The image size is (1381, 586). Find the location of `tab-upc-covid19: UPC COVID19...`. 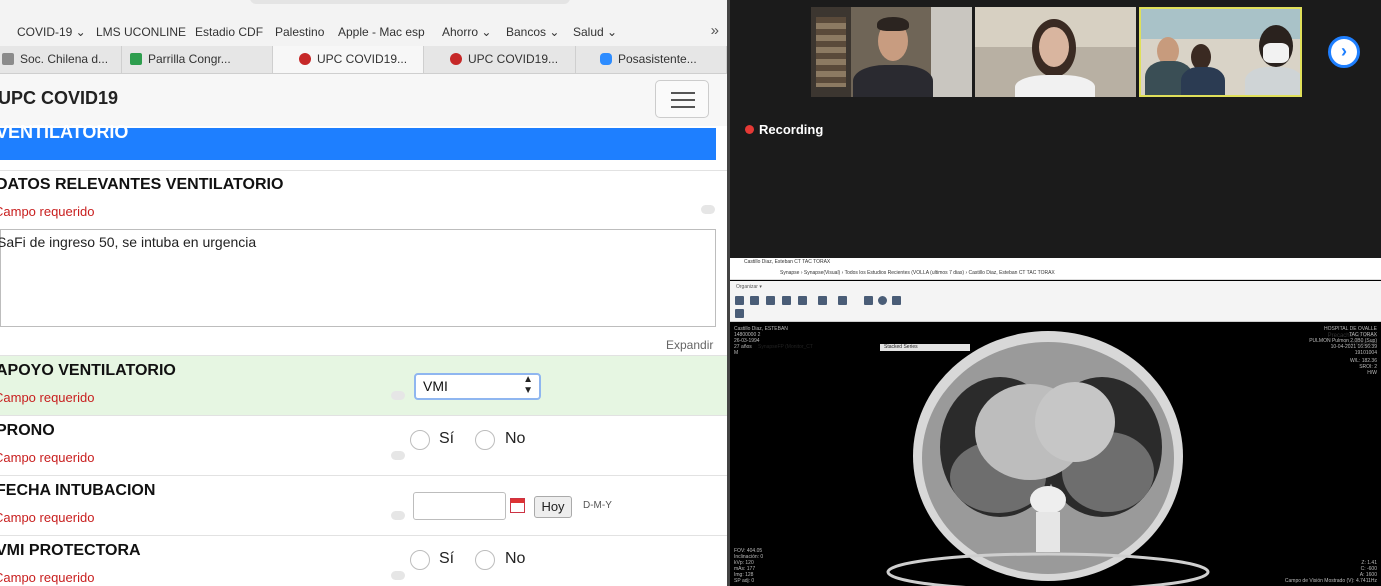

tab-upc-covid19: UPC COVID19... is located at coordinates (500, 59).